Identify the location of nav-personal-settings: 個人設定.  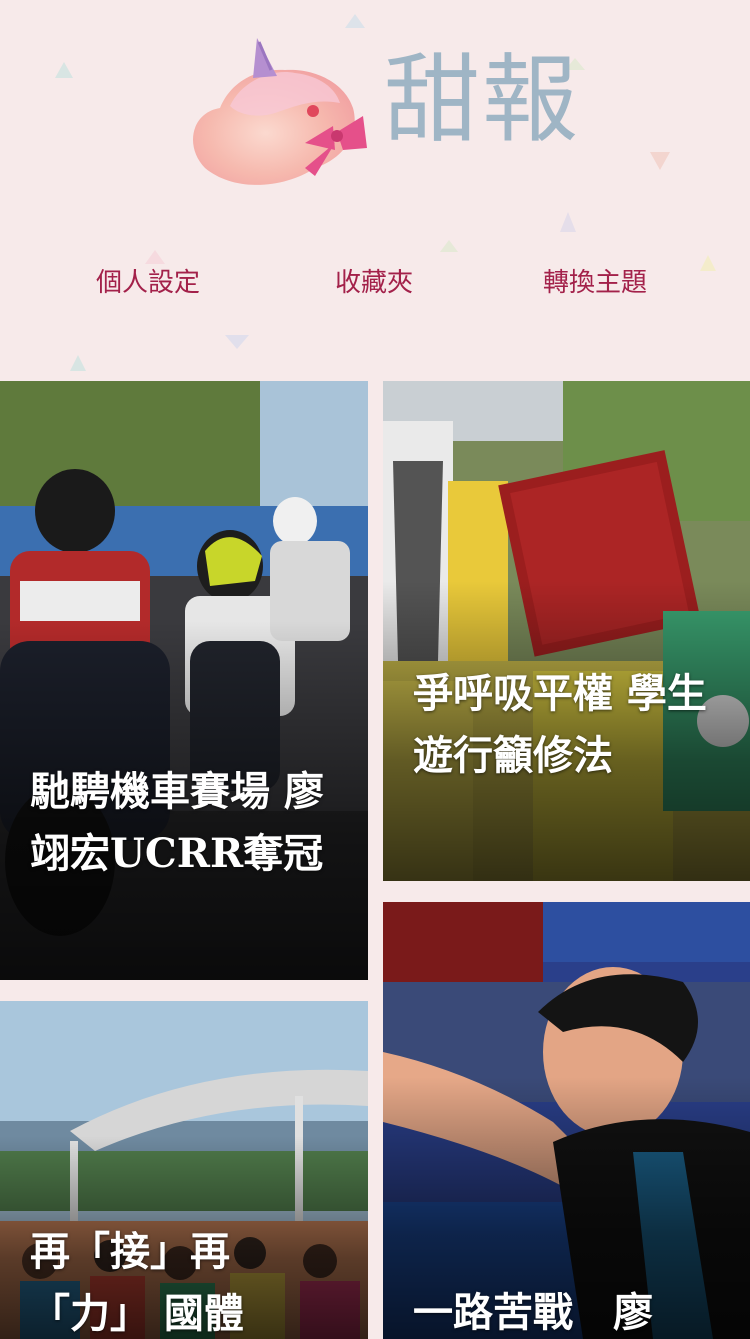
(148, 280).